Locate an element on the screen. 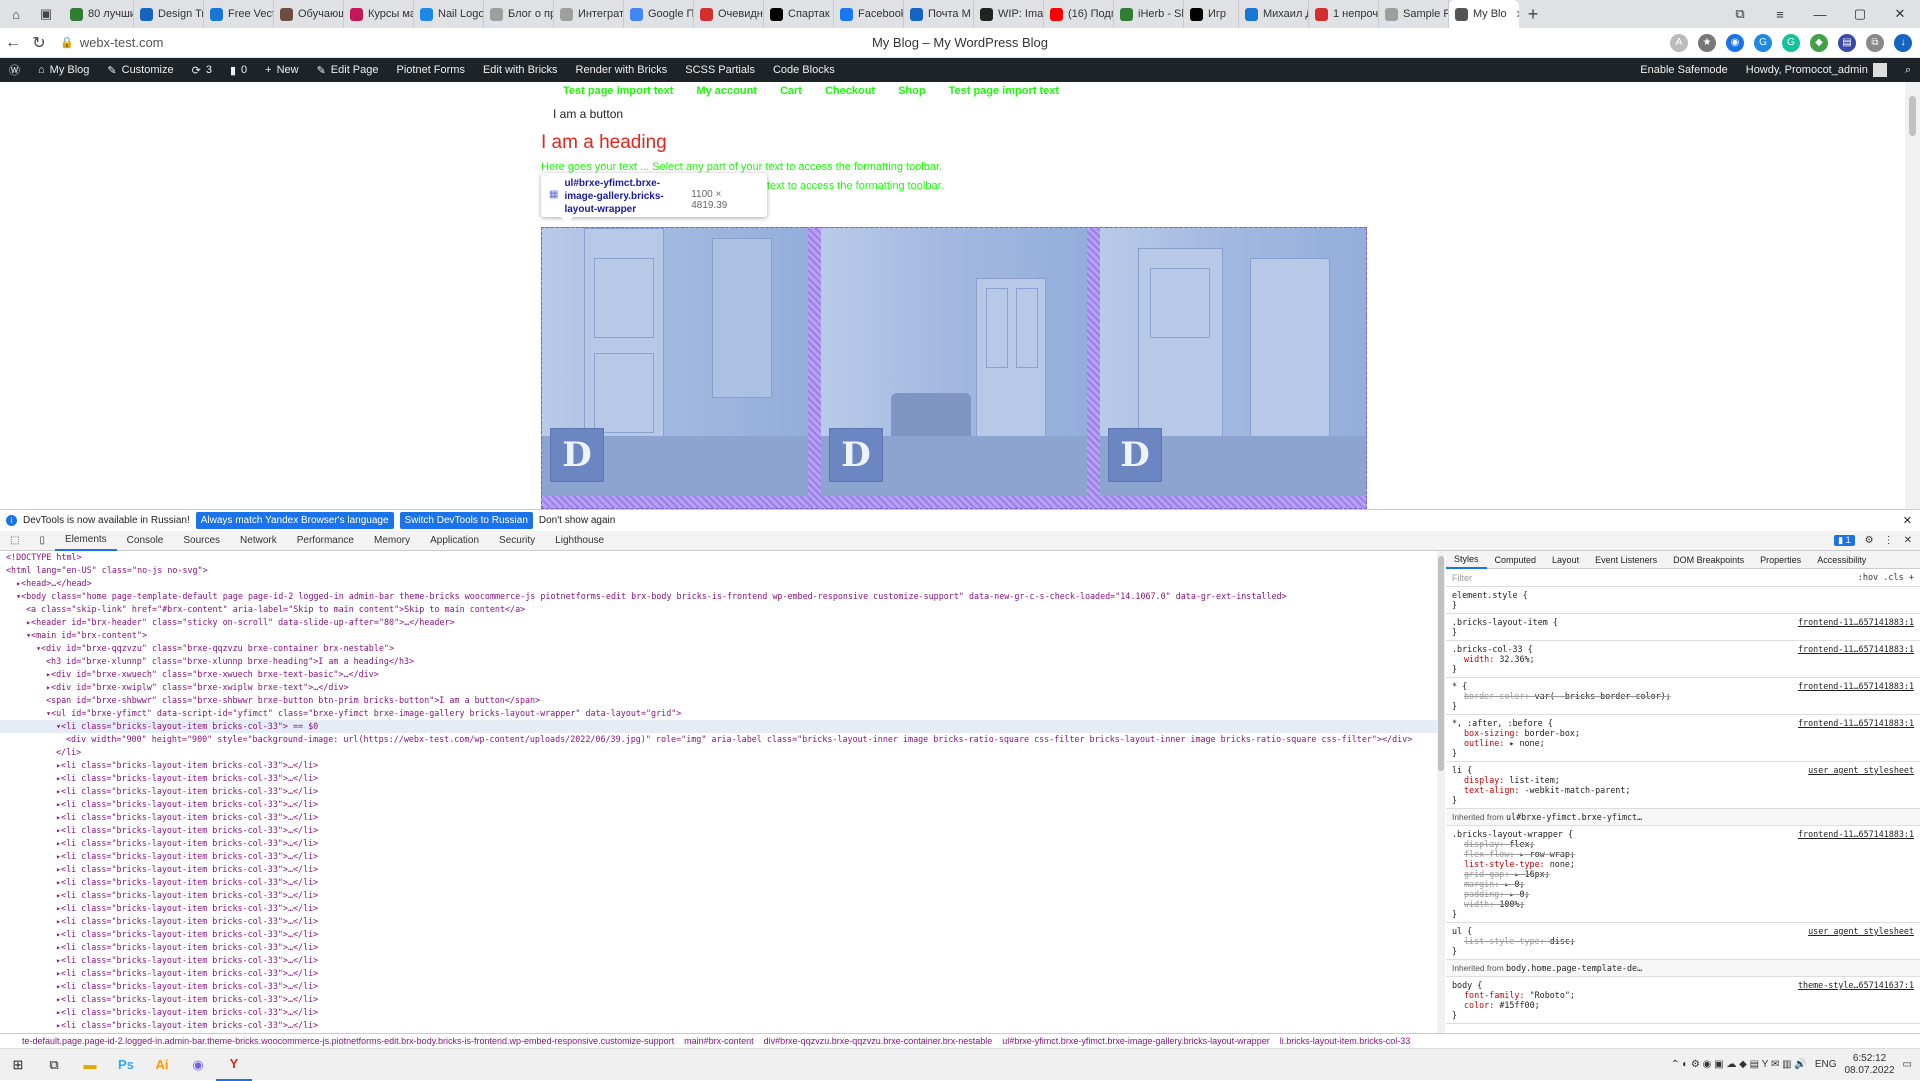  devtools-tab: Application is located at coordinates (454, 541).